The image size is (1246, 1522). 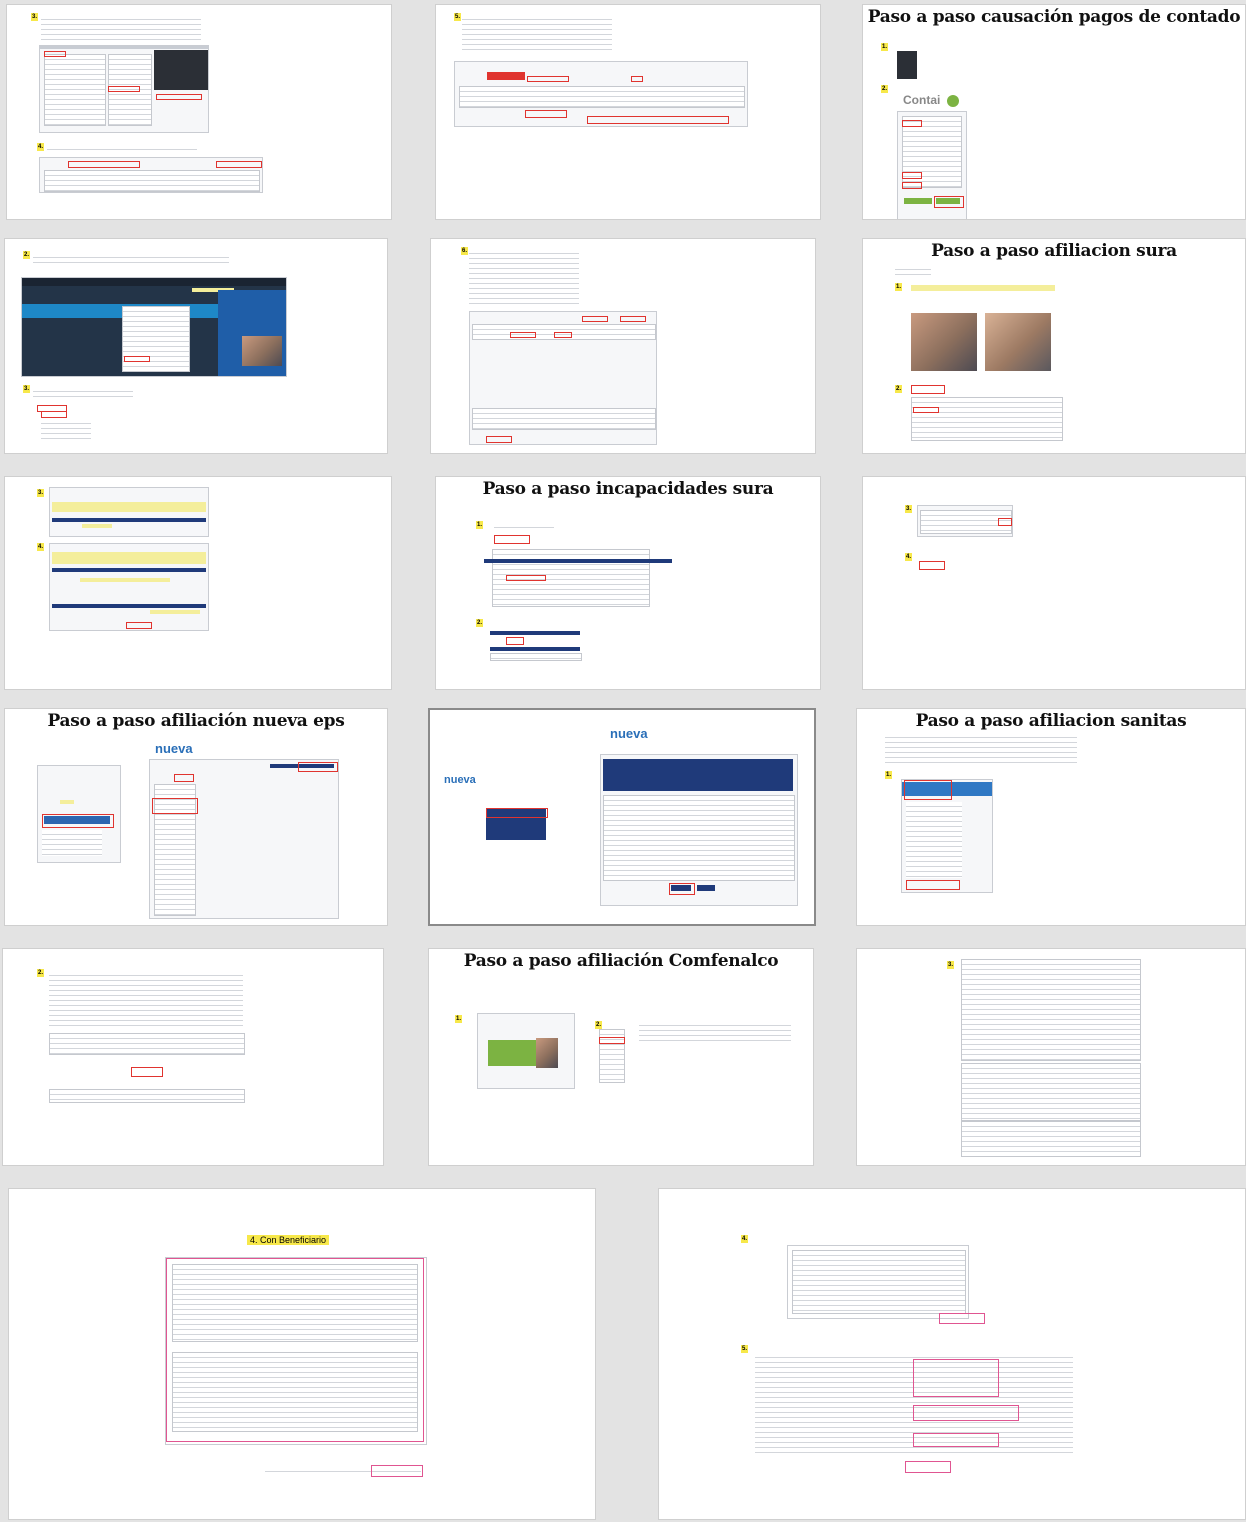 What do you see at coordinates (196, 721) in the screenshot?
I see `slide-title: Paso a paso afiliación nueva eps` at bounding box center [196, 721].